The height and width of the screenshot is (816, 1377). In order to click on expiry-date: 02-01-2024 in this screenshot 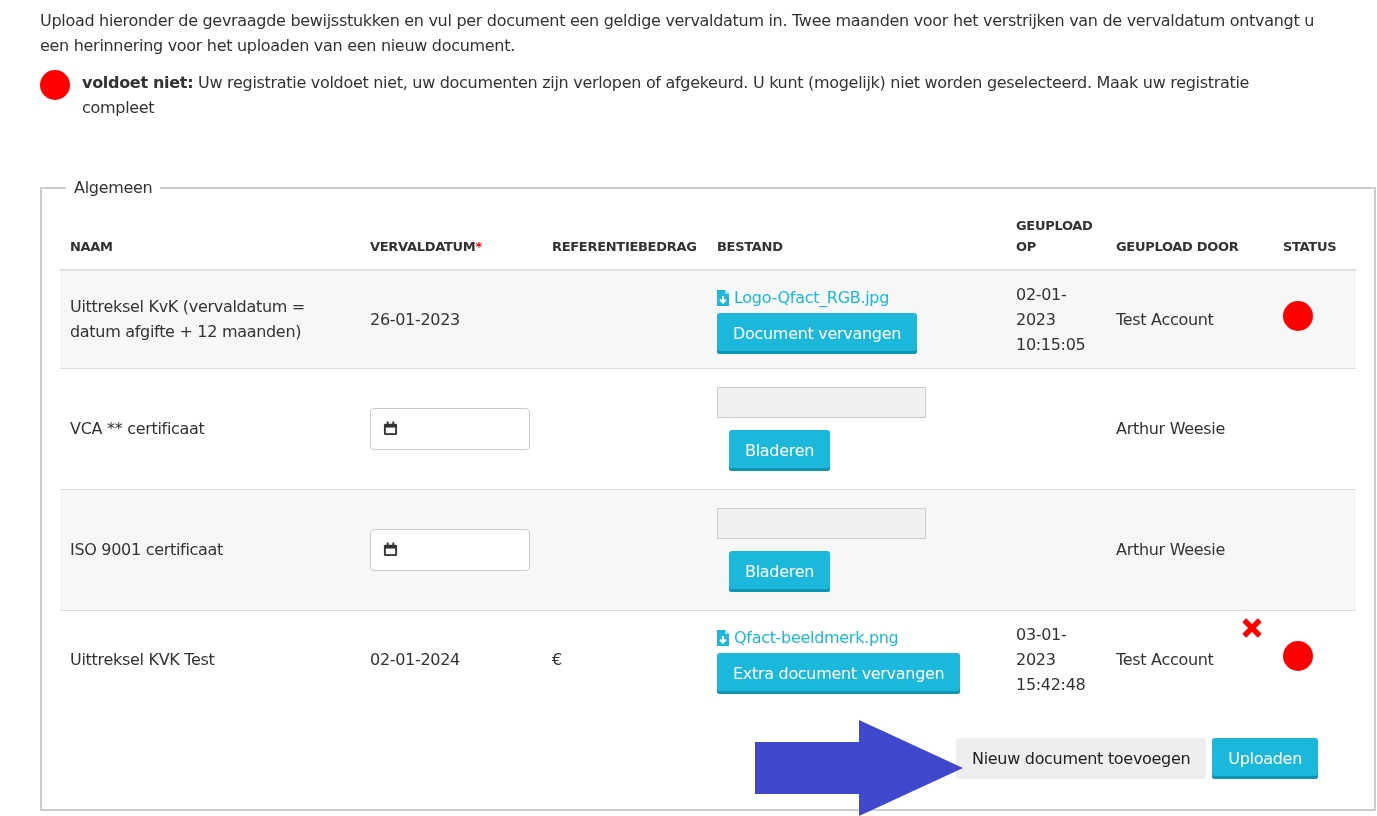, I will do `click(415, 659)`.